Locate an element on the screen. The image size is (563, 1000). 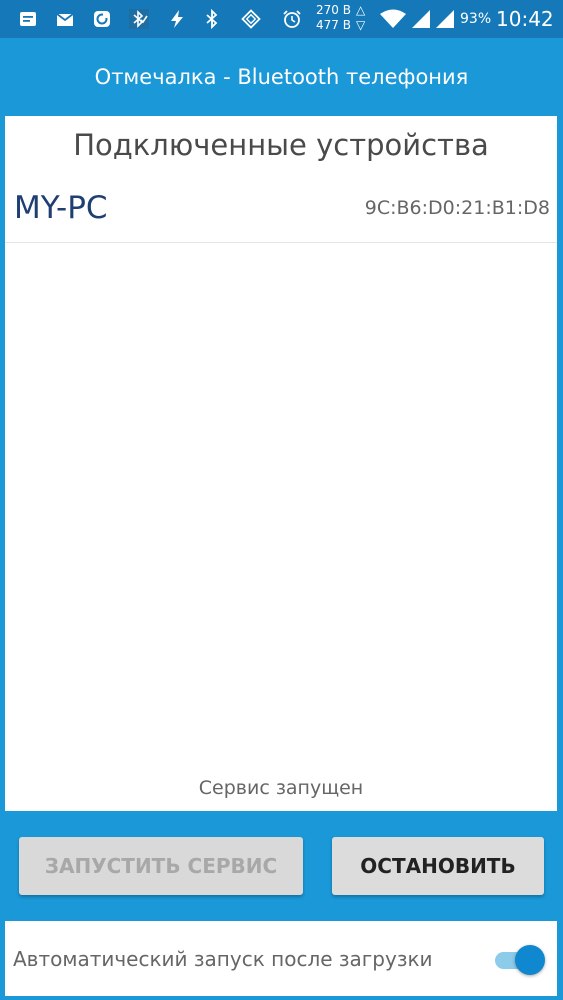
toggle-thumb is located at coordinates (530, 960).